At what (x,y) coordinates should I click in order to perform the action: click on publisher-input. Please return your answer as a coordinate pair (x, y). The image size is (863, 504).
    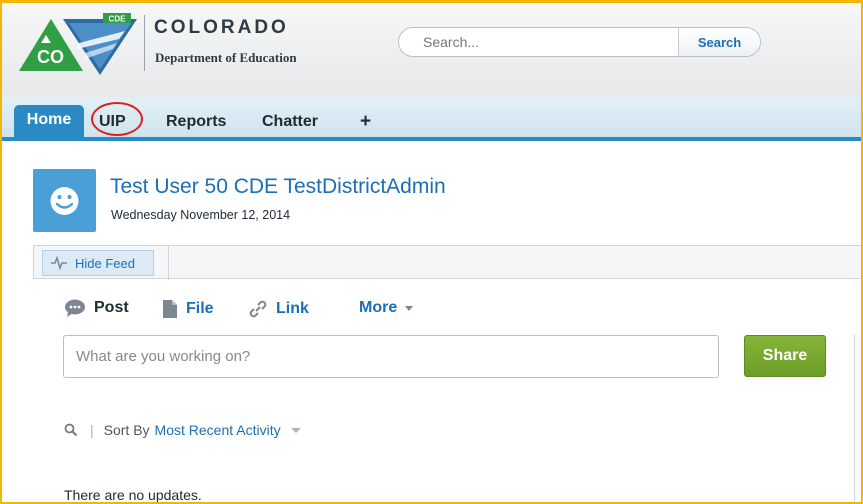
    Looking at the image, I should click on (391, 356).